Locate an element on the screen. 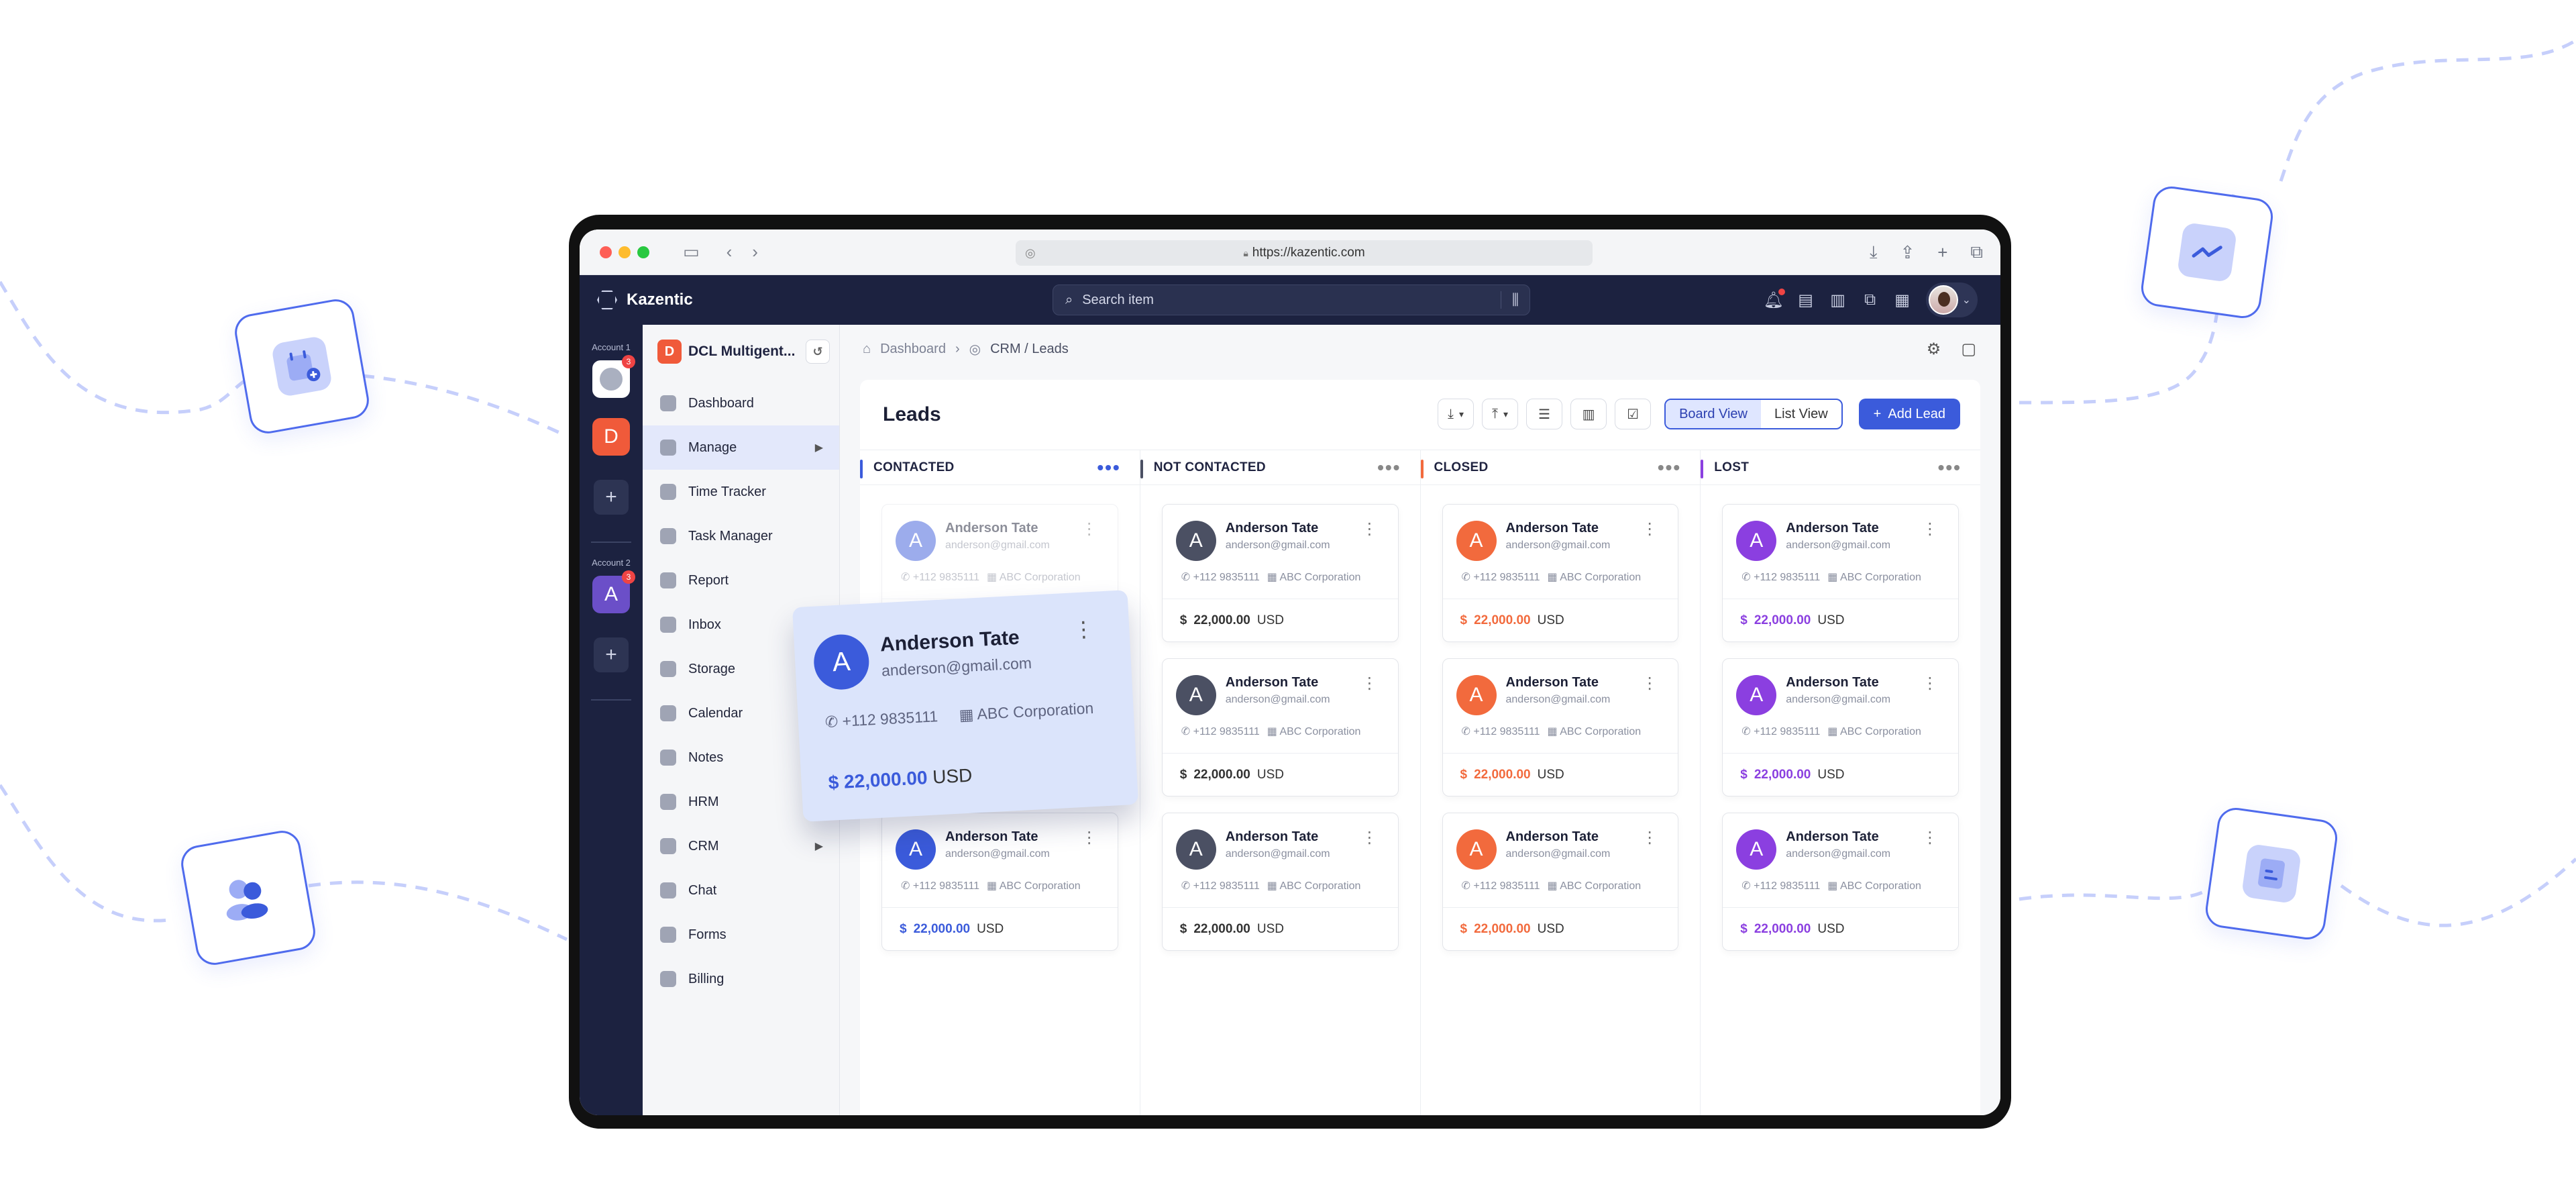 The height and width of the screenshot is (1183, 2576). lead-amount-value: 22,000.00 is located at coordinates (1782, 774).